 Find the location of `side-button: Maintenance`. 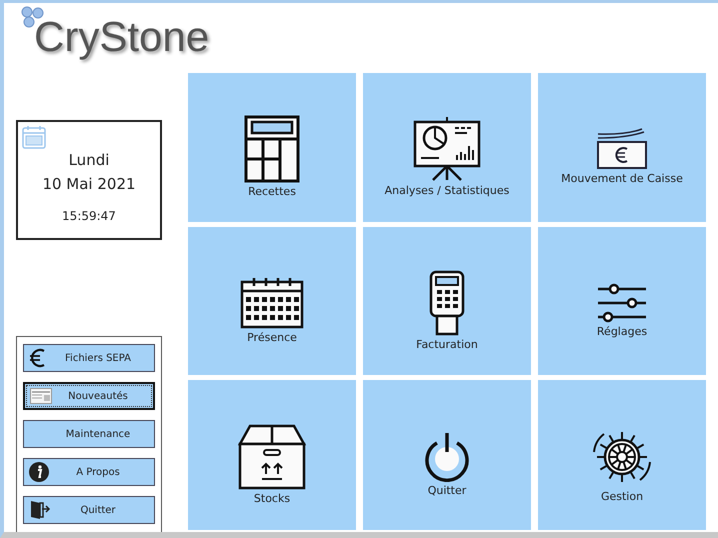

side-button: Maintenance is located at coordinates (89, 434).